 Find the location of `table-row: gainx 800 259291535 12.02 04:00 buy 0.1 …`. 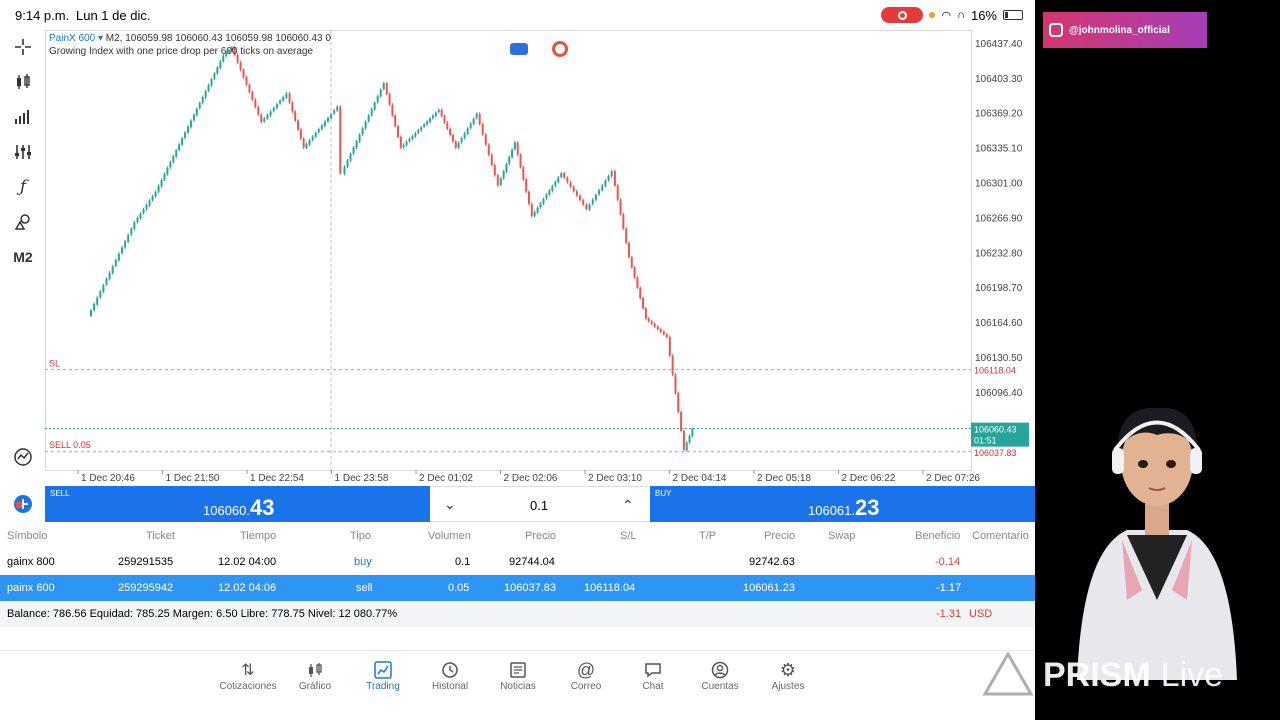

table-row: gainx 800 259291535 12.02 04:00 buy 0.1 … is located at coordinates (517, 562).